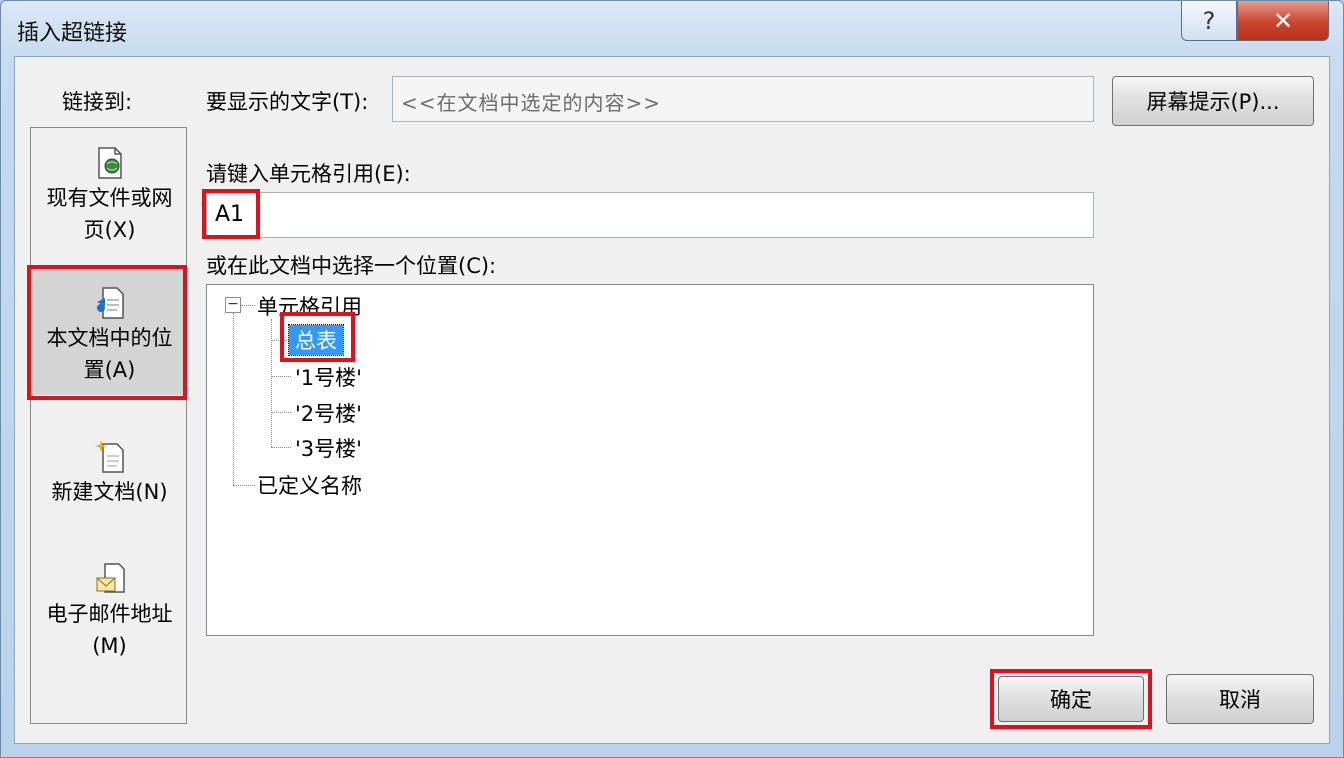 The height and width of the screenshot is (758, 1344). What do you see at coordinates (97, 102) in the screenshot?
I see `link-to-label: 链接到:` at bounding box center [97, 102].